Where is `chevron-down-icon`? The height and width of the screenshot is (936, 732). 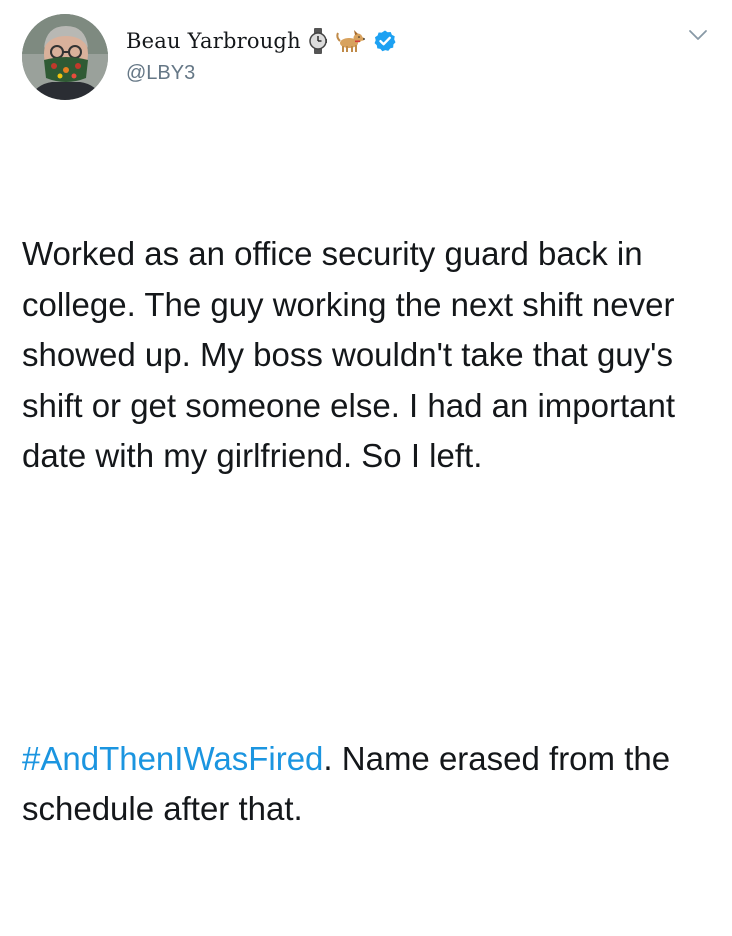
chevron-down-icon is located at coordinates (698, 35).